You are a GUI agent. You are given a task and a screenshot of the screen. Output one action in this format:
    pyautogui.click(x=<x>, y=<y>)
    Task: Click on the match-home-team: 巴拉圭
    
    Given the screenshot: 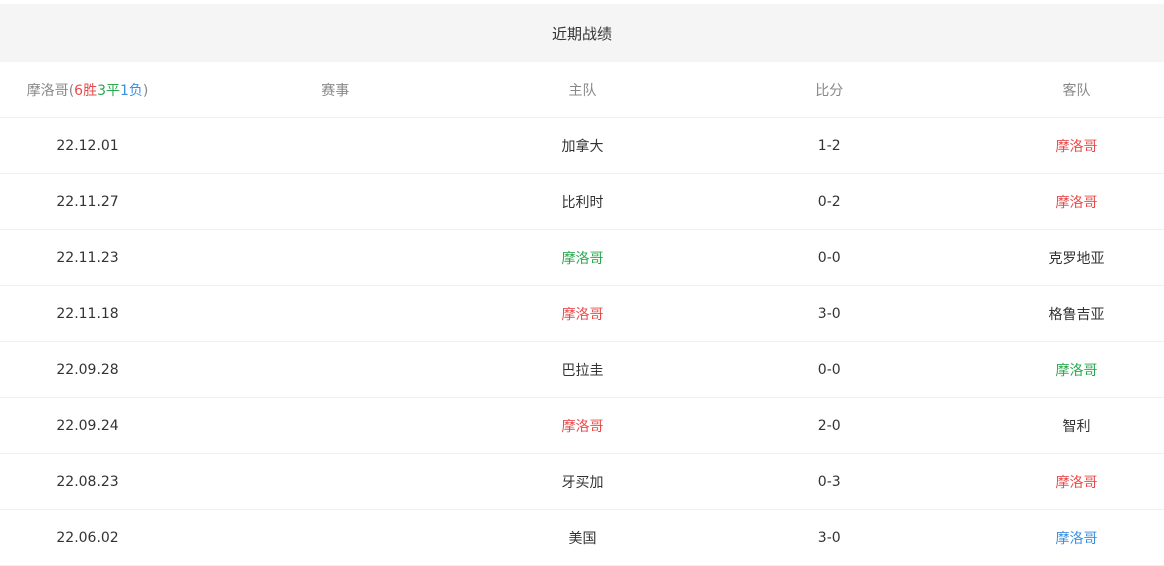 What is the action you would take?
    pyautogui.click(x=582, y=370)
    